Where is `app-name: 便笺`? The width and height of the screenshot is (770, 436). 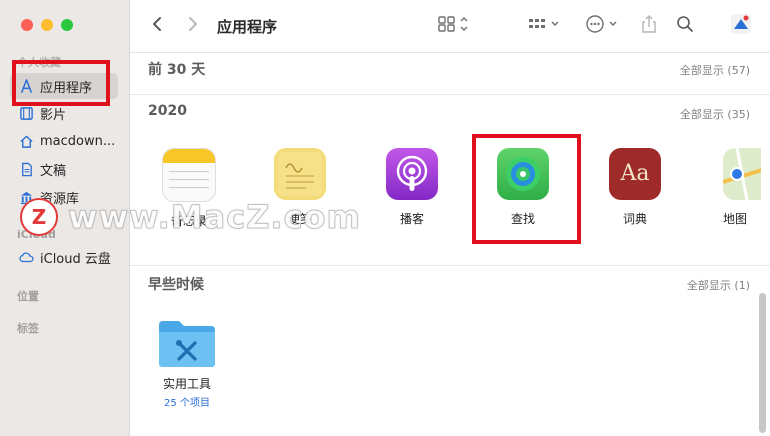
app-name: 便笺 is located at coordinates (299, 219).